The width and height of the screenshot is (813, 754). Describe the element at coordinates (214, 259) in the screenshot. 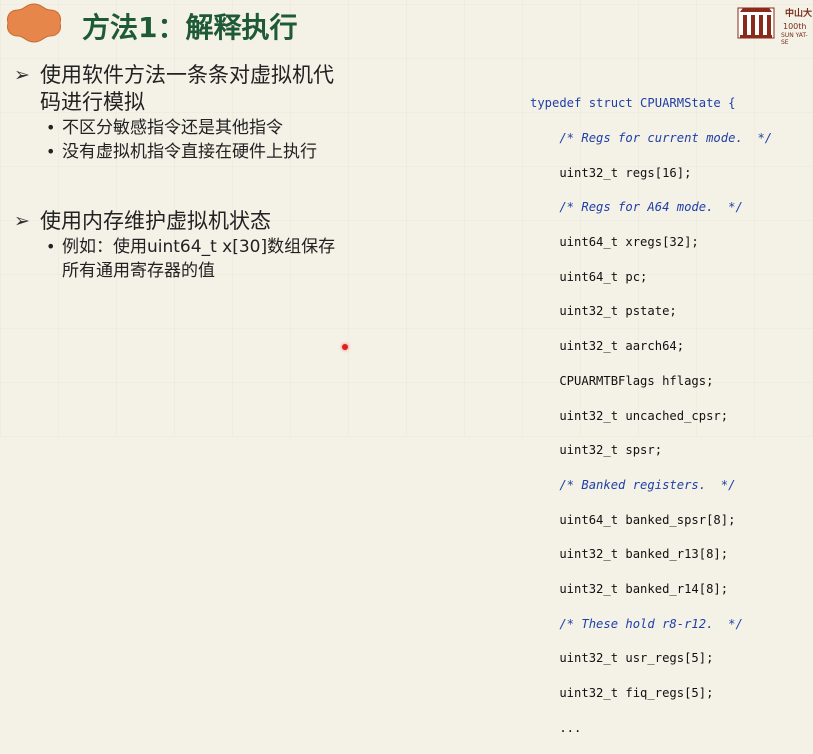

I see `sub-bullet-example: • 例如：使用uint64_t x[30]数组保存 所有通用寄存器的值` at that location.